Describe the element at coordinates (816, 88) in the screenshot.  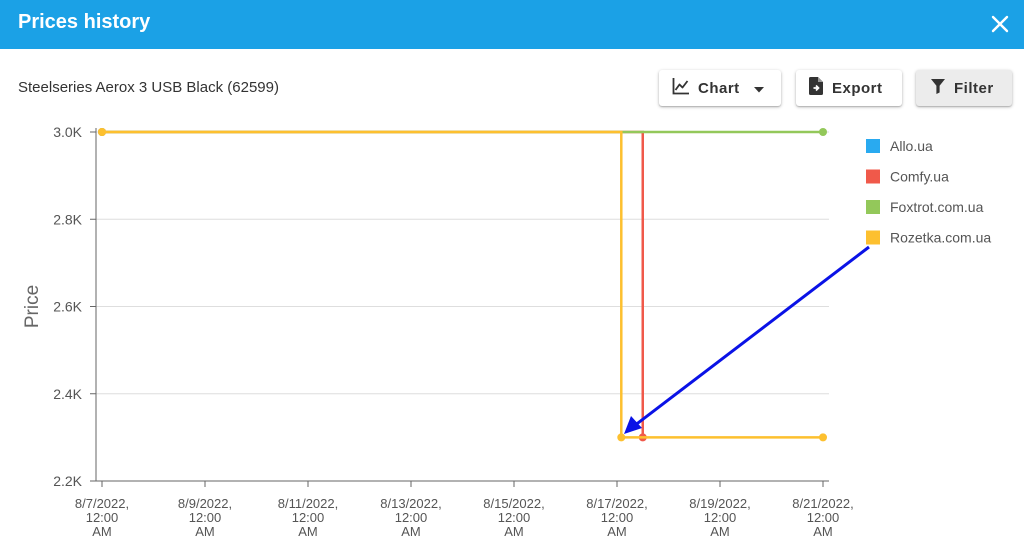
I see `file-export-icon` at that location.